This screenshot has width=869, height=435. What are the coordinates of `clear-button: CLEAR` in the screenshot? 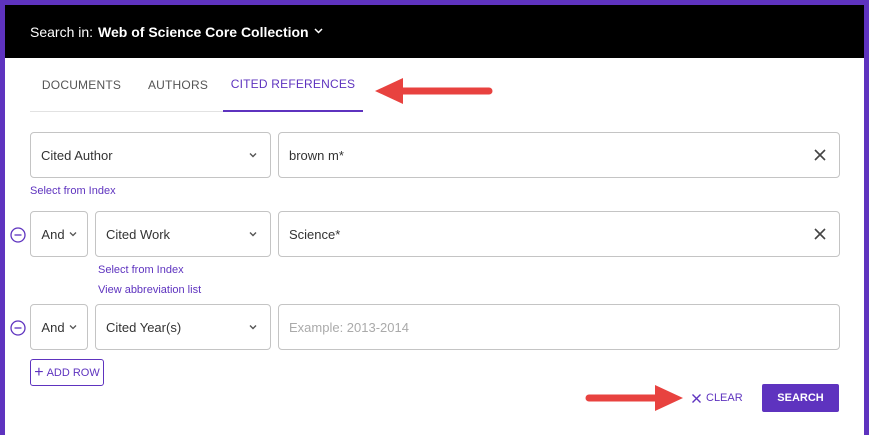 It's located at (717, 398).